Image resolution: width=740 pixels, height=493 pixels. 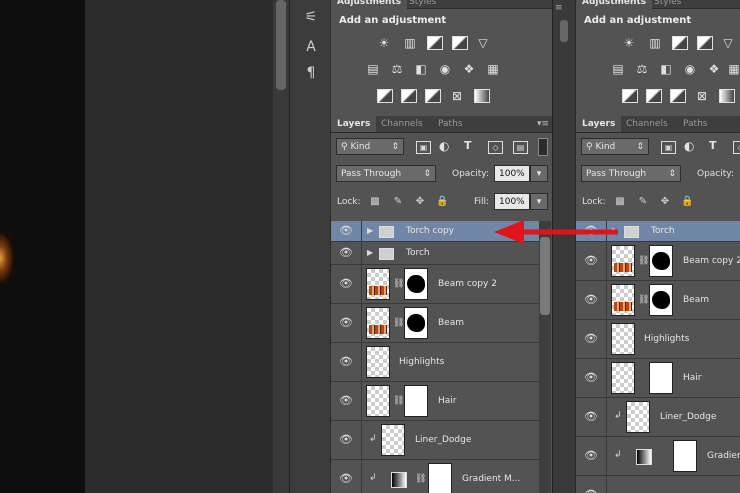 I want to click on black-white-icon: ◧, so click(x=666, y=69).